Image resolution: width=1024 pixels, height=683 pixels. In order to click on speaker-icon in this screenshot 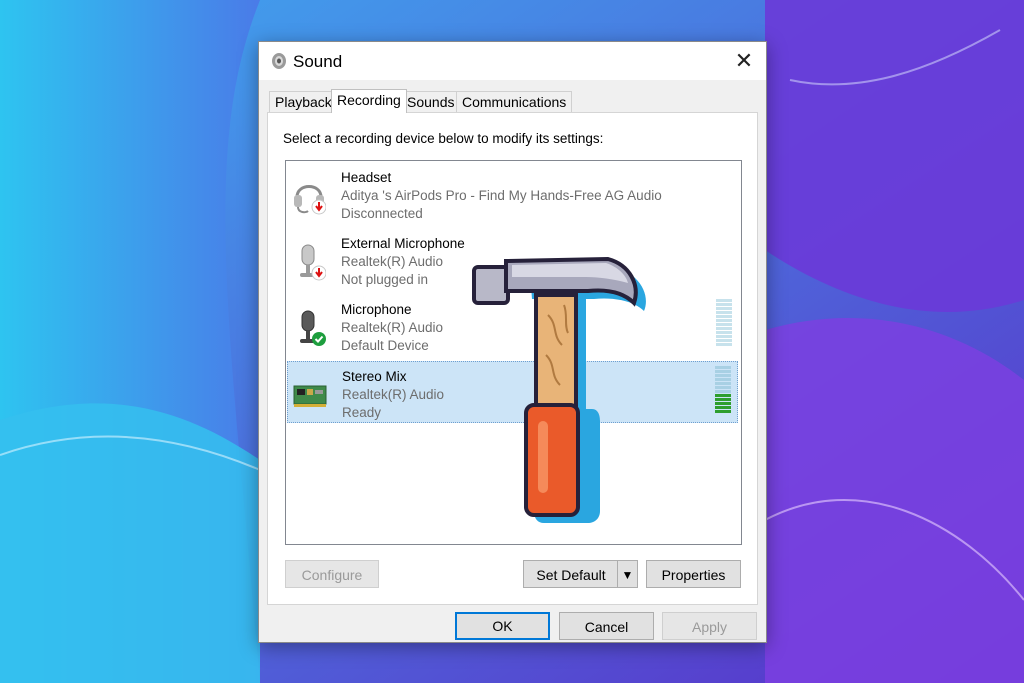, I will do `click(279, 61)`.